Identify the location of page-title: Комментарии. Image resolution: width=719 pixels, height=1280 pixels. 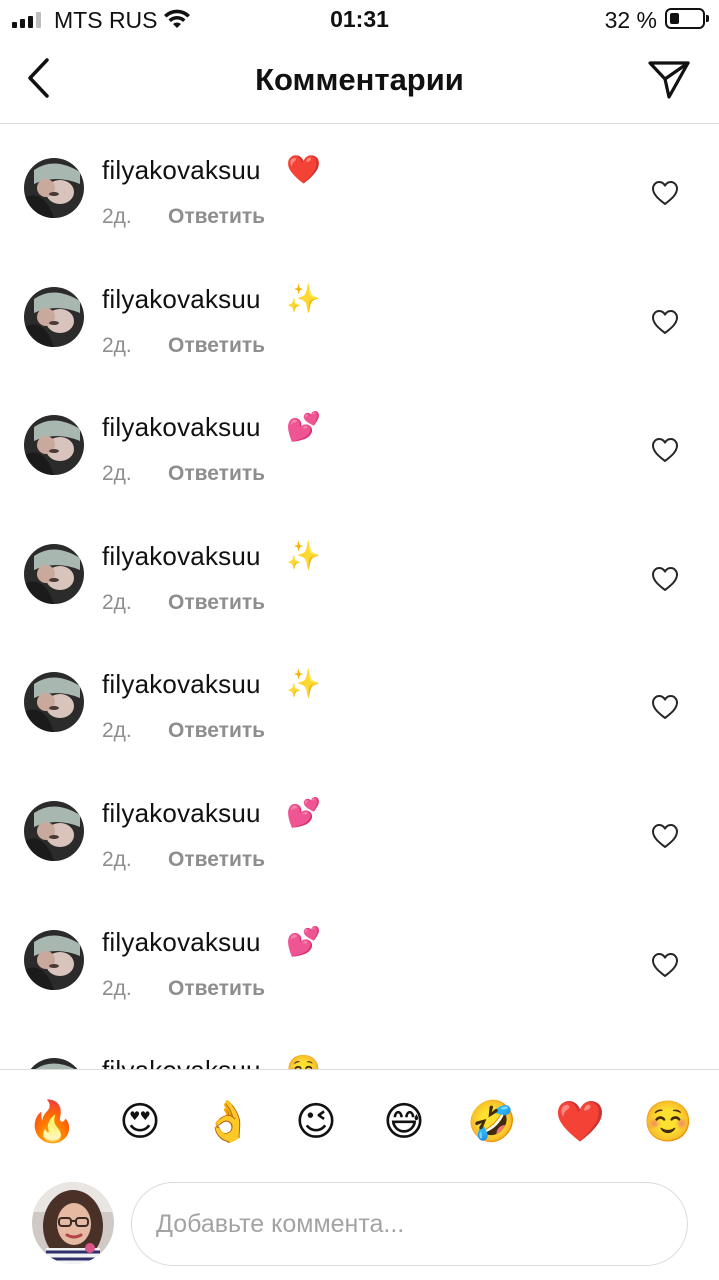
(359, 79).